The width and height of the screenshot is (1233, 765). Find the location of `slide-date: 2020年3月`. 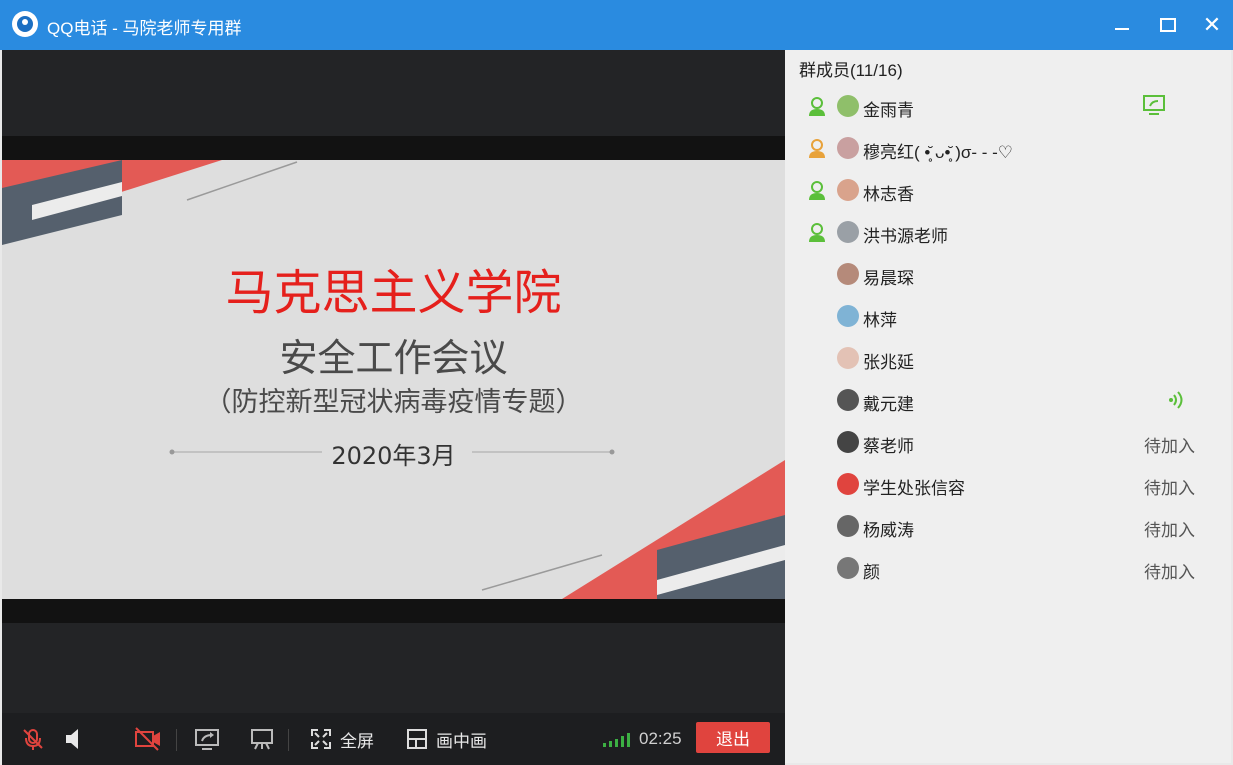

slide-date: 2020年3月 is located at coordinates (393, 456).